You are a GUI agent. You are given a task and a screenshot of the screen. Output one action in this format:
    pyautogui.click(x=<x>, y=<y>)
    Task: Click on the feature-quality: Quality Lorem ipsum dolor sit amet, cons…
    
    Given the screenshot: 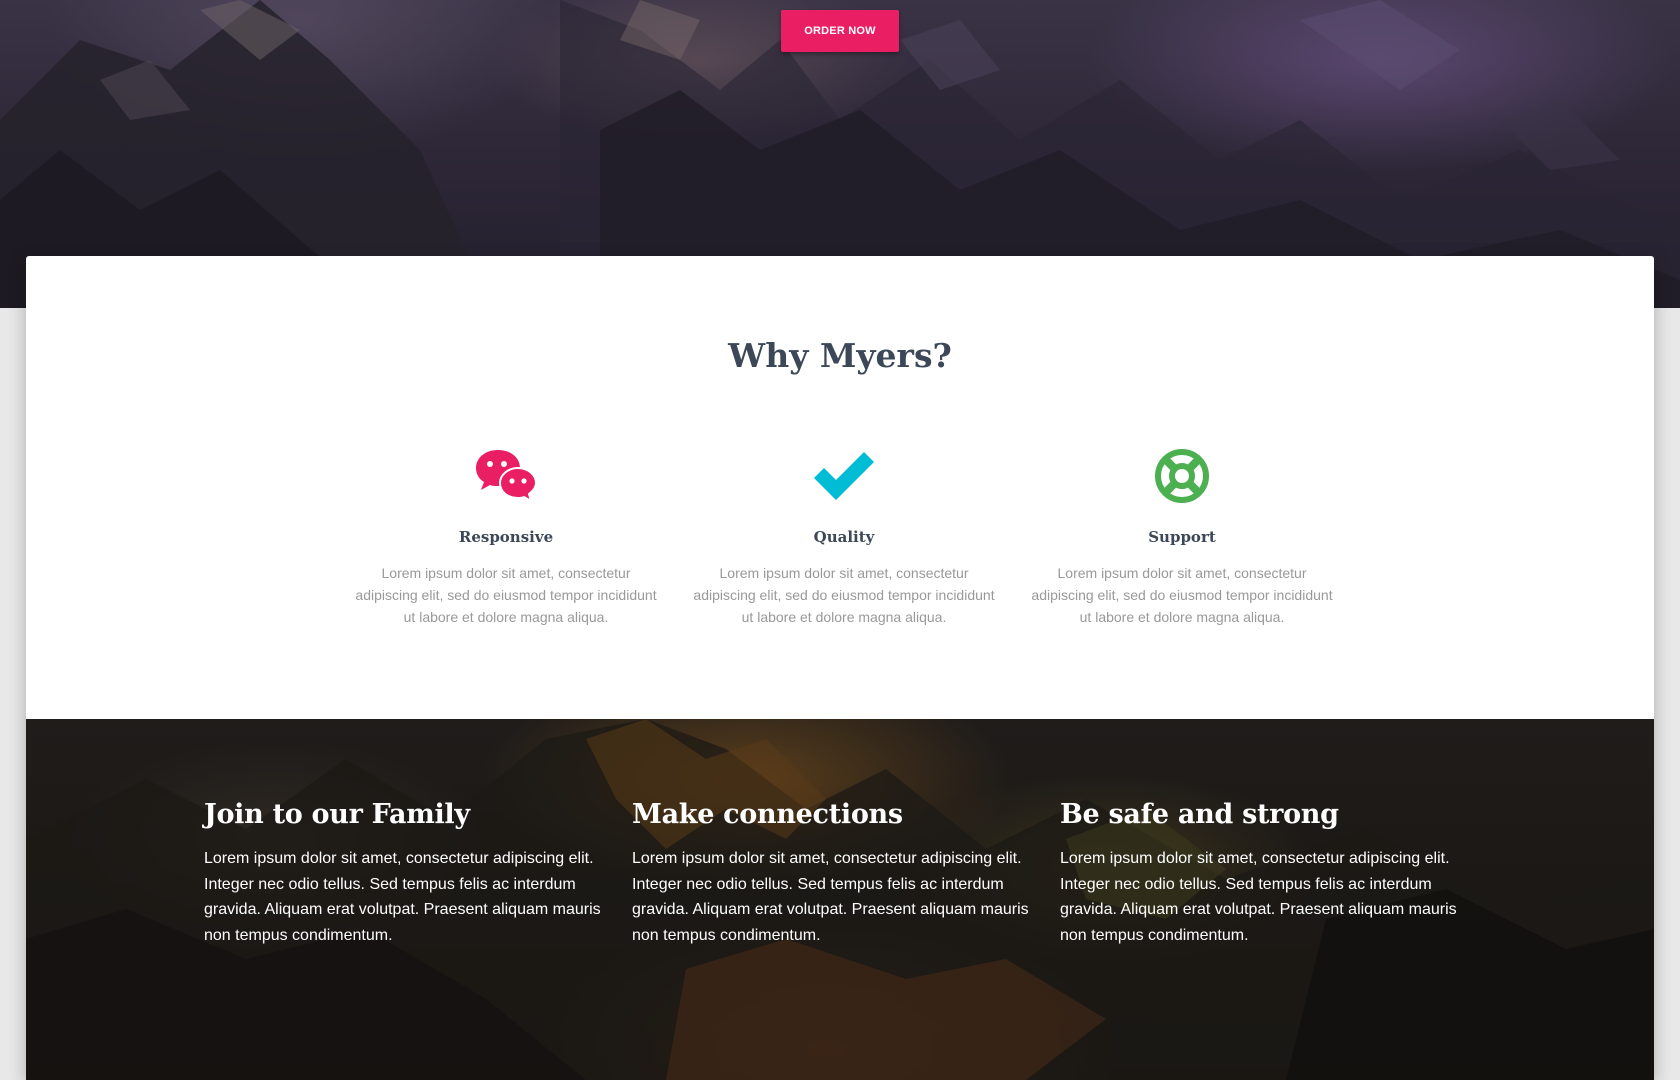 What is the action you would take?
    pyautogui.click(x=844, y=537)
    